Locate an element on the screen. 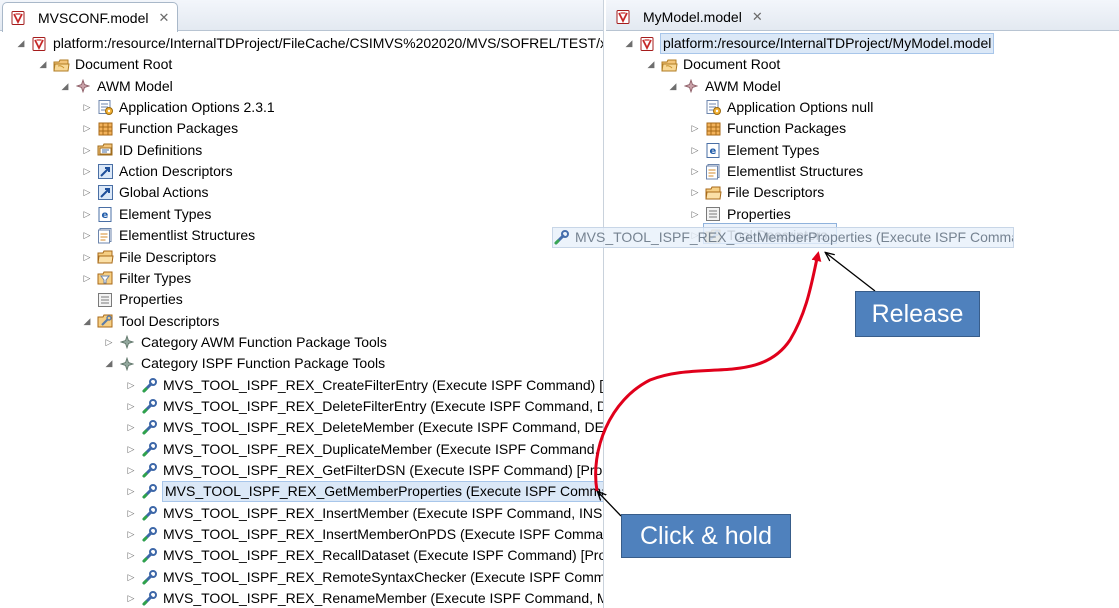  click-hold-callout: Click & hold is located at coordinates (706, 536).